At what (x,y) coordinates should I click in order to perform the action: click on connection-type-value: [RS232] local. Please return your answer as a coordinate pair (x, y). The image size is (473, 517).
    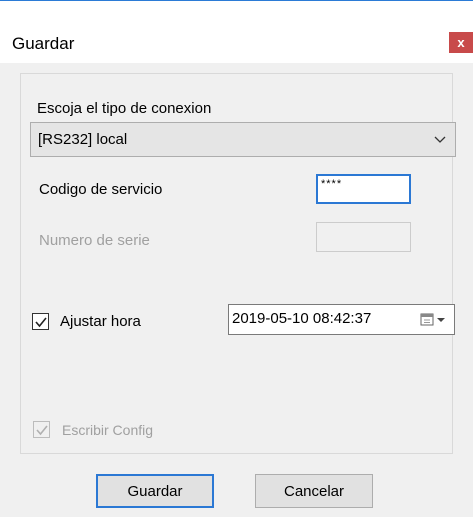
    Looking at the image, I should click on (83, 139).